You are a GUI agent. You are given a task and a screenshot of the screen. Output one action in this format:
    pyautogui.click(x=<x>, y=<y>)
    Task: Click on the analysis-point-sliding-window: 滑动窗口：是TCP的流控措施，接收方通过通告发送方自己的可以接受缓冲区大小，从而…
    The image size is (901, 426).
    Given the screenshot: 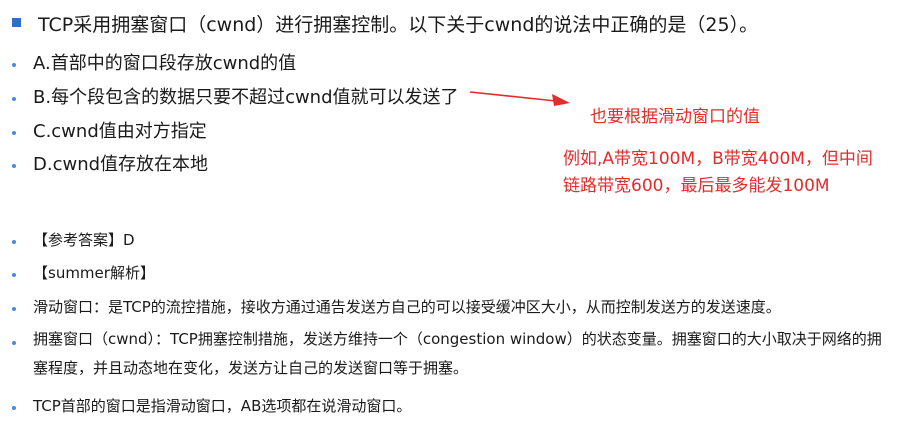 What is the action you would take?
    pyautogui.click(x=407, y=307)
    